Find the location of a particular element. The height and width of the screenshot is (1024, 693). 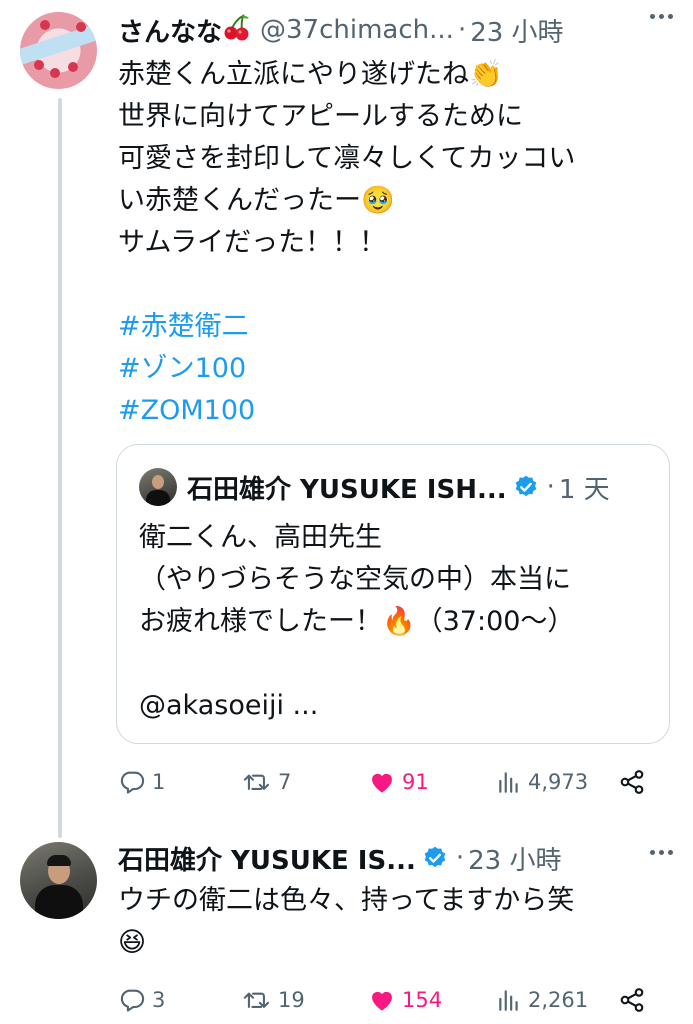

views-count: 2,261 is located at coordinates (558, 1000).